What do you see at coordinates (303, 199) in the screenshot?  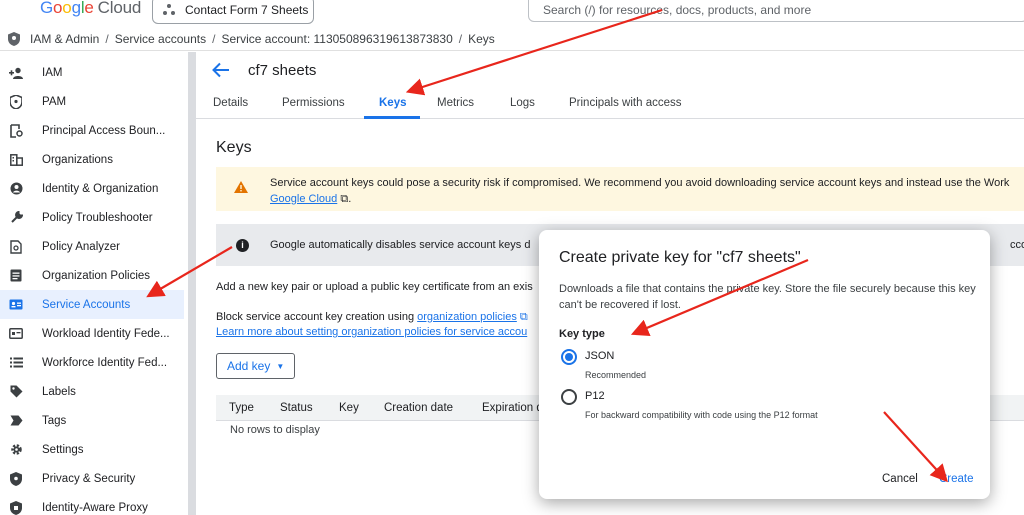 I see `google-cloud-link: Google Cloud` at bounding box center [303, 199].